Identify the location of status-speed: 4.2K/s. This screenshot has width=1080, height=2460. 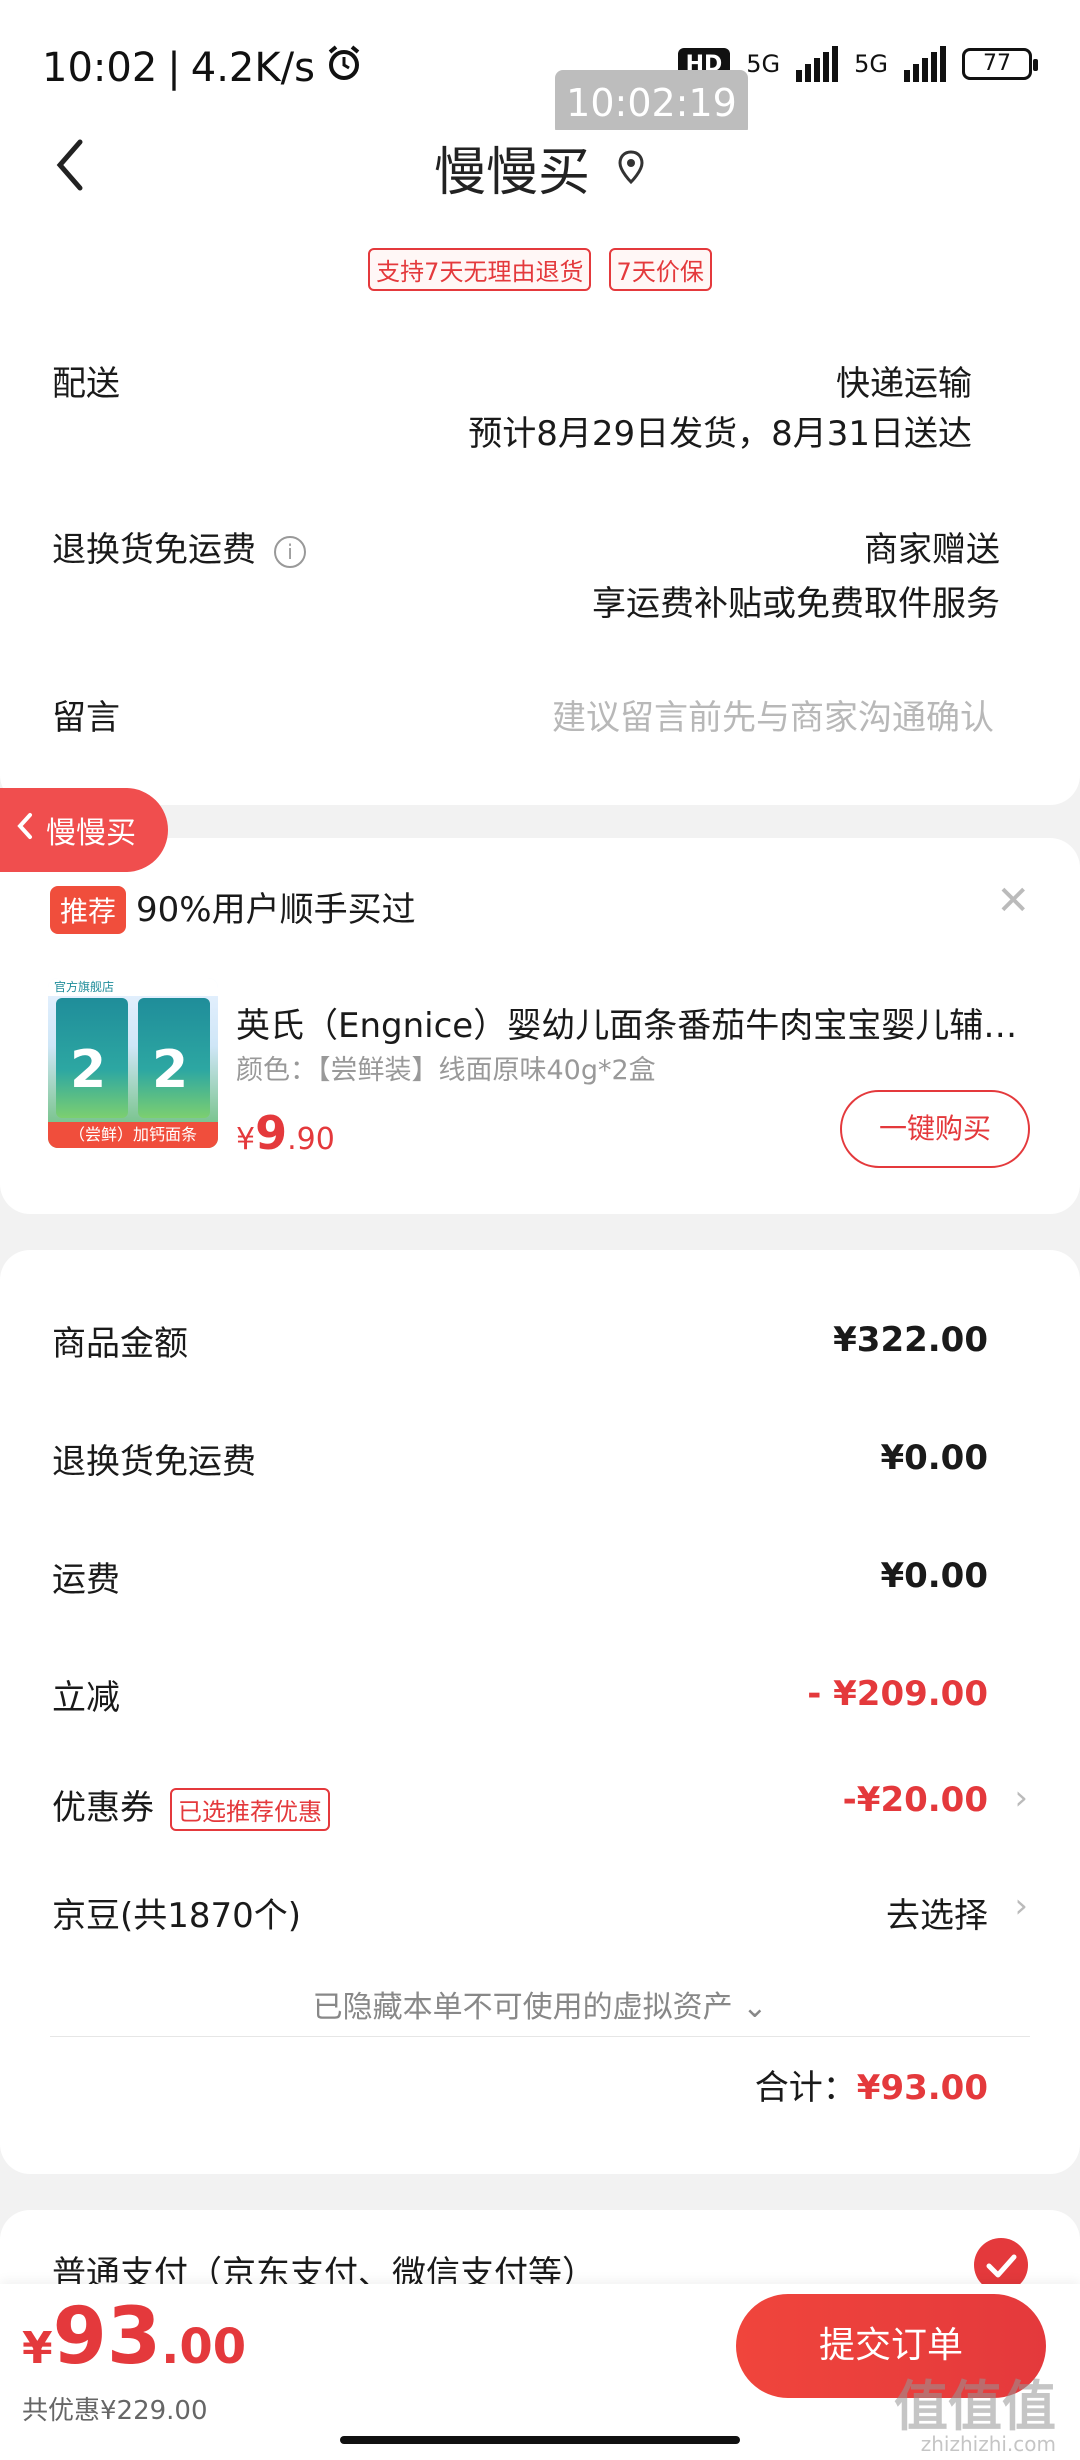
(252, 68).